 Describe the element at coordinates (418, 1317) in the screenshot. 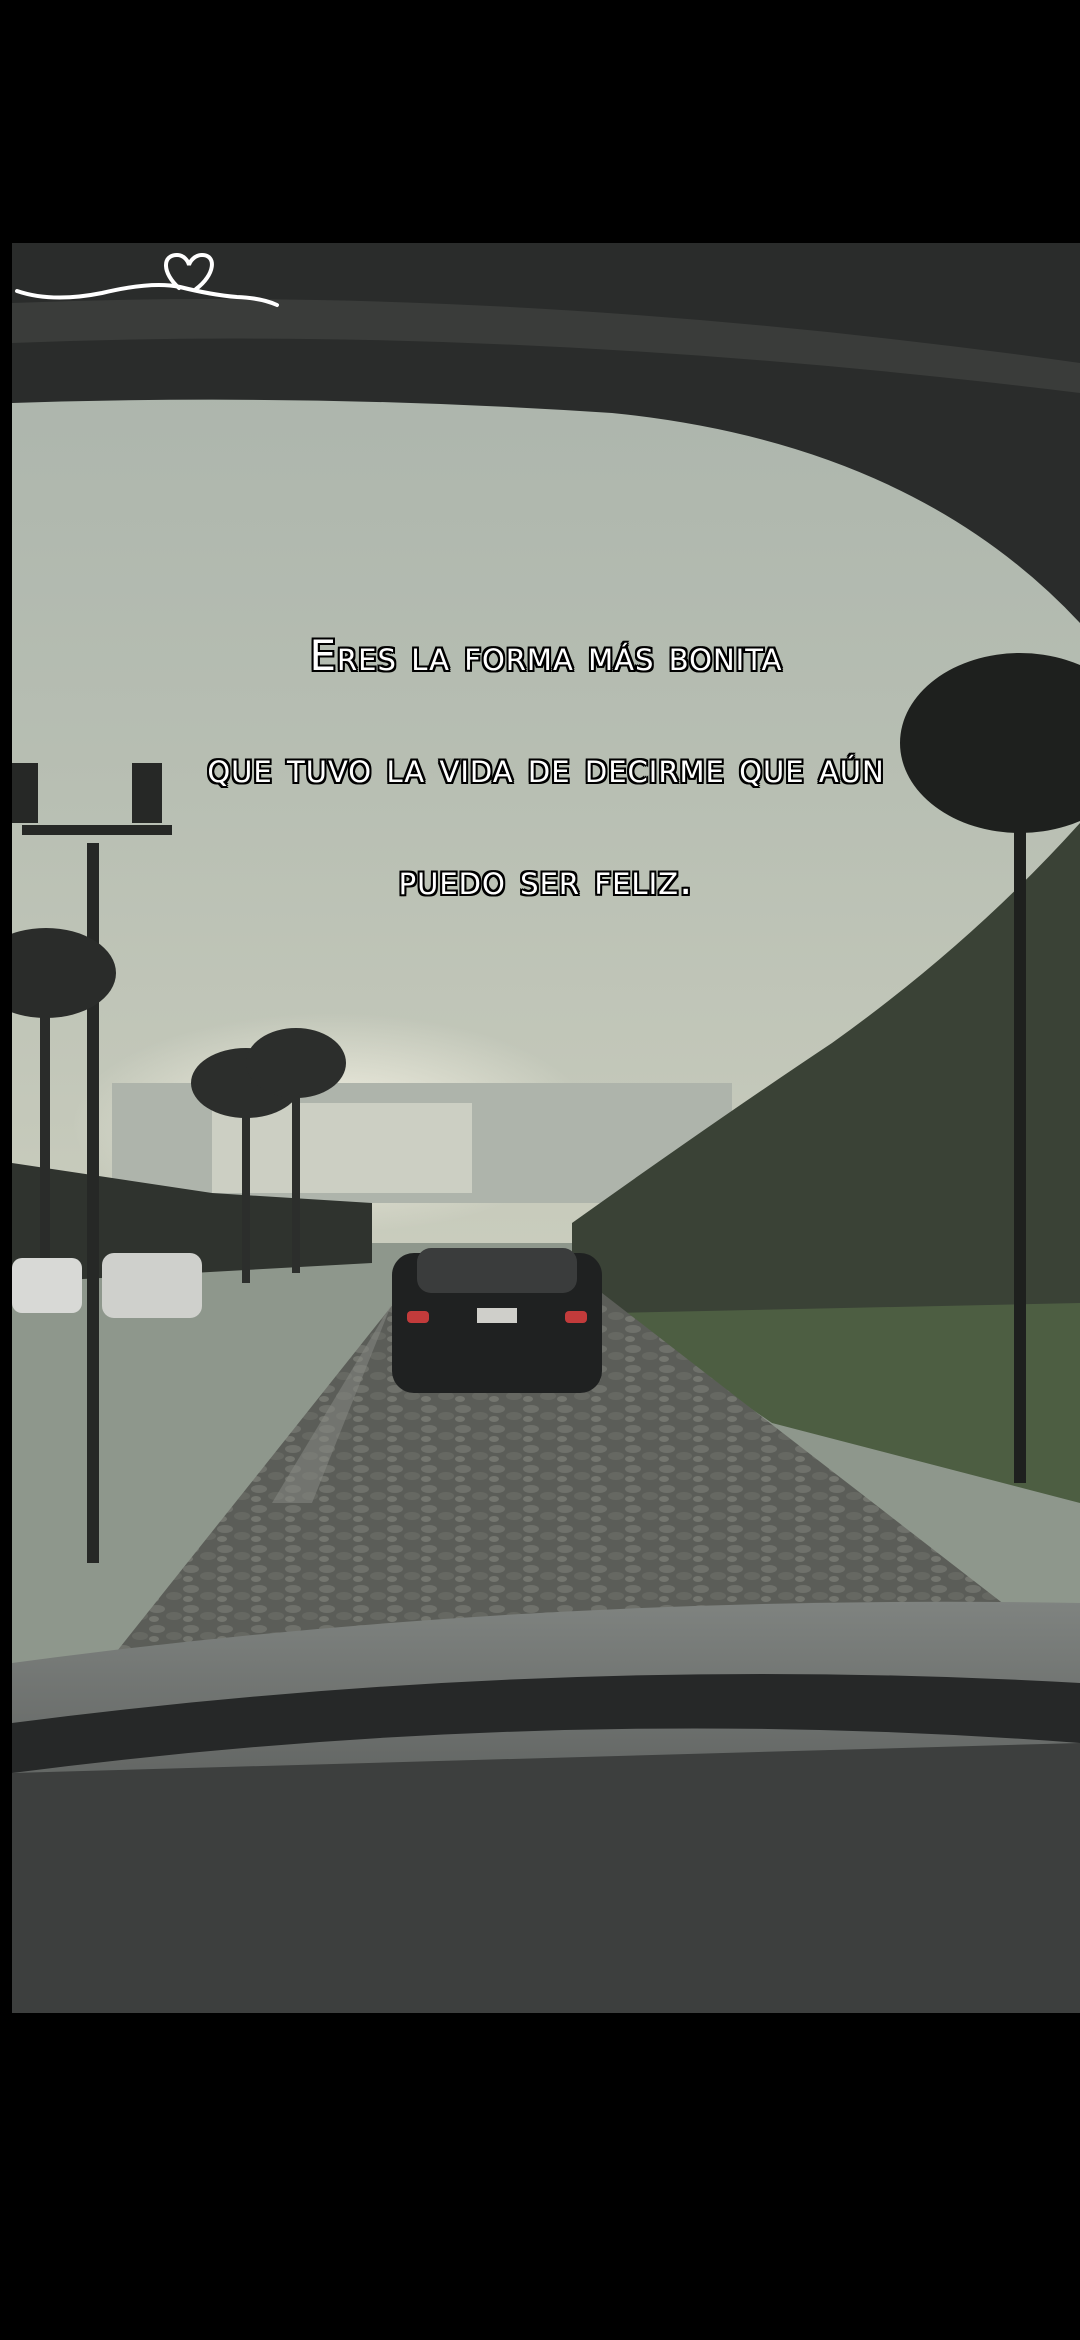

I see `brake-light-left` at that location.